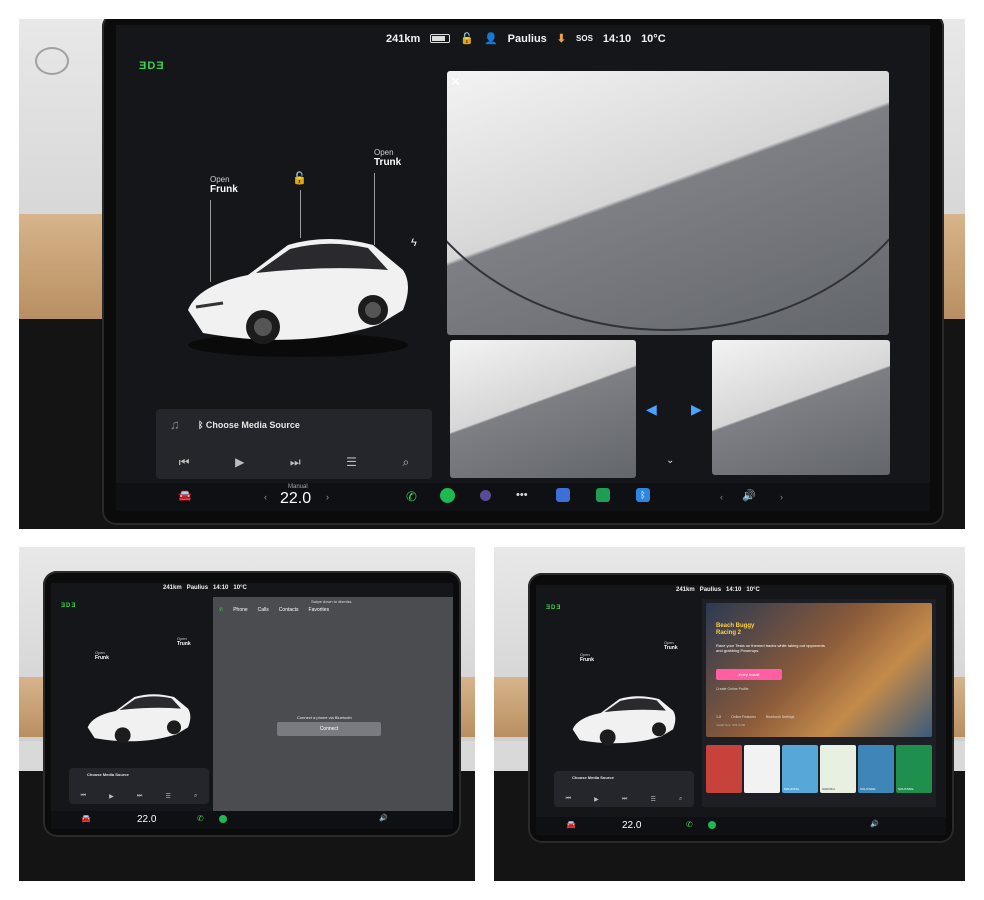 The width and height of the screenshot is (984, 900). I want to click on trunk-text: Trunk, so click(388, 163).